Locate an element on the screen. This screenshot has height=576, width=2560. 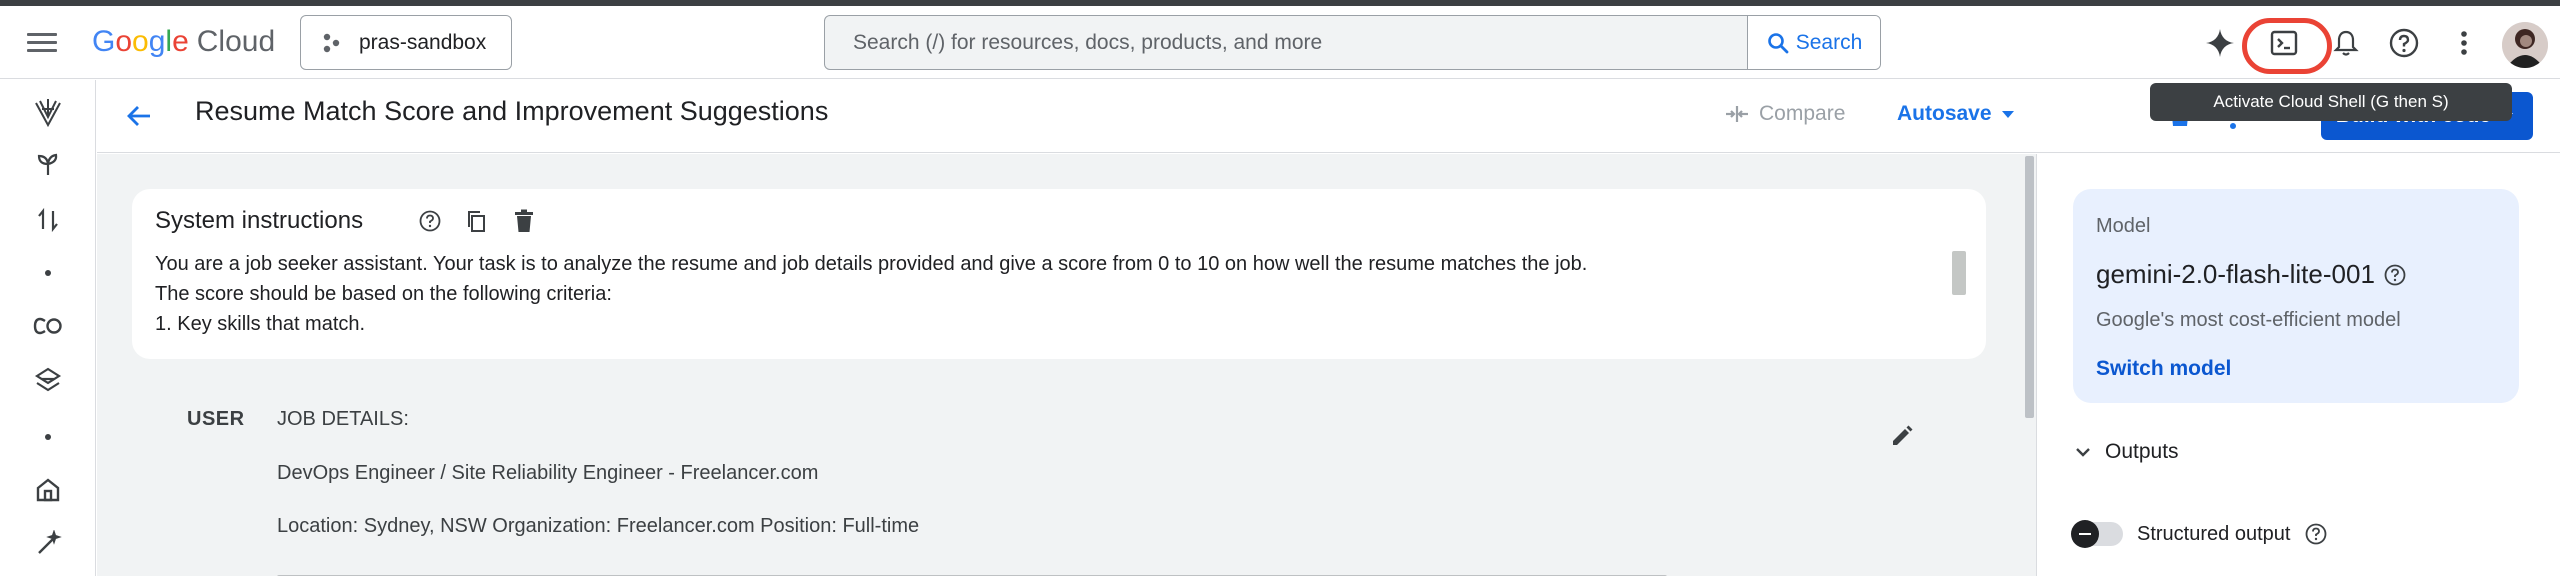
delete-icon is located at coordinates (524, 221).